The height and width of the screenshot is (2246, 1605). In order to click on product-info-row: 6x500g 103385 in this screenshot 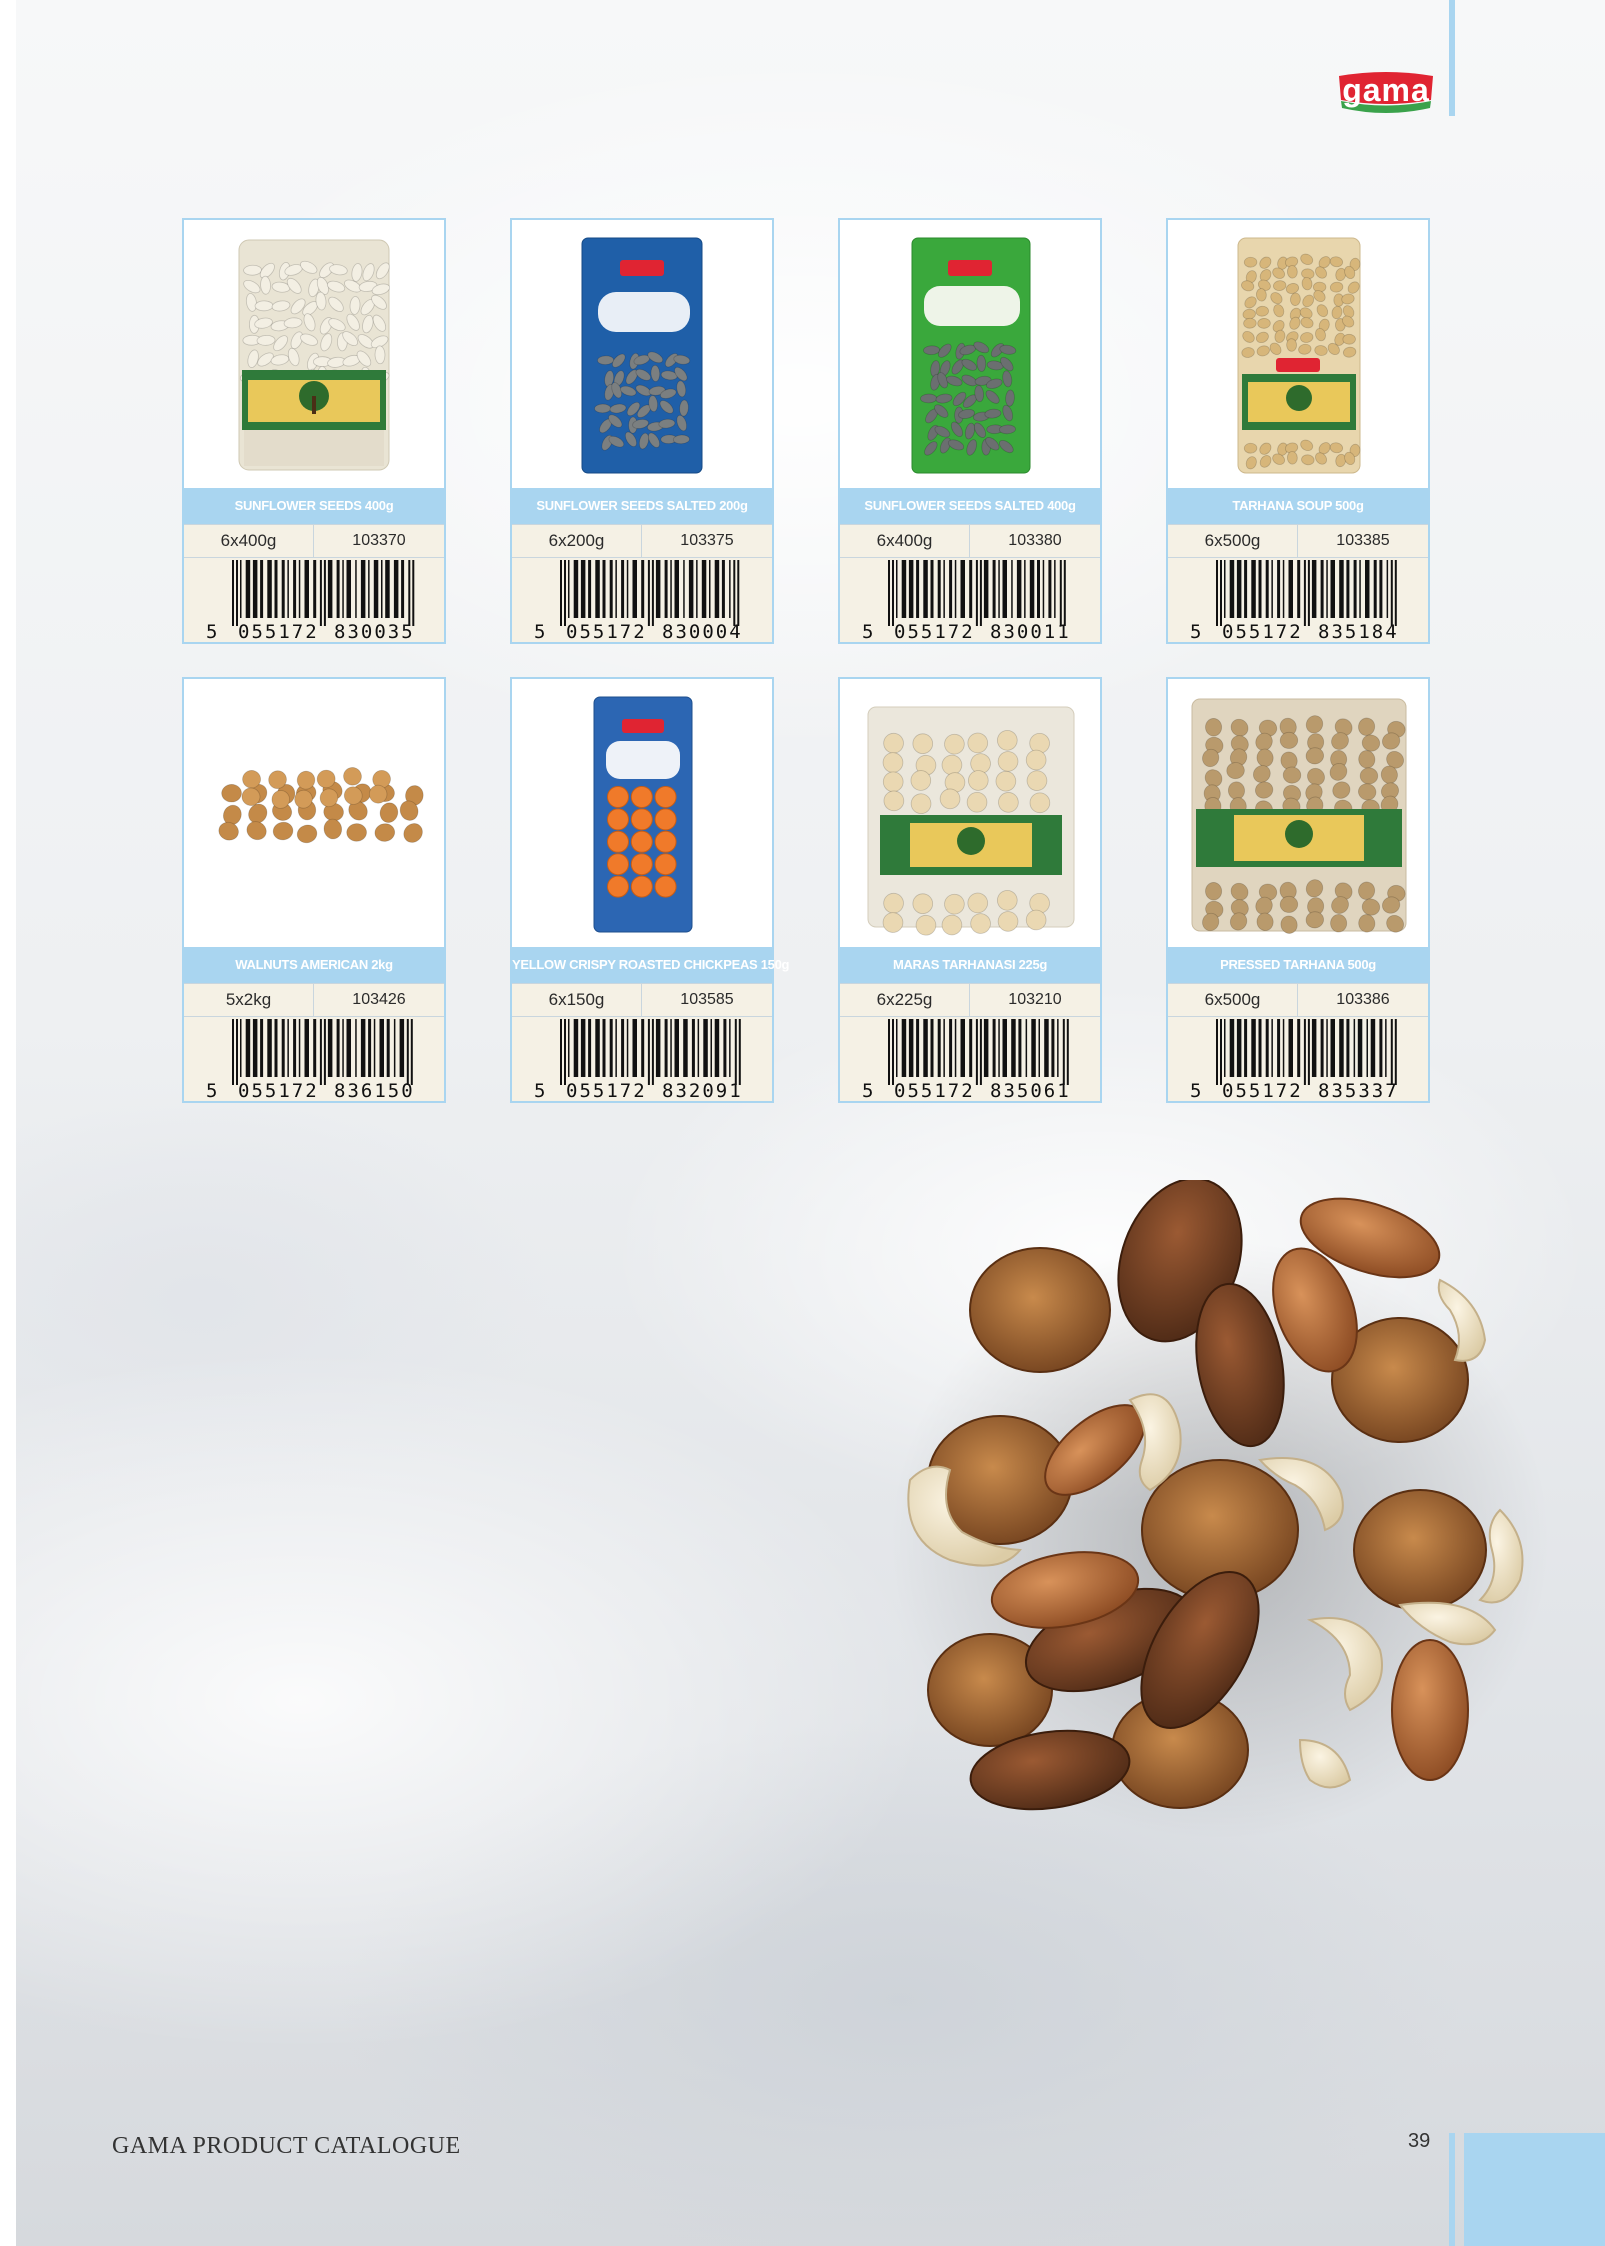, I will do `click(1298, 541)`.